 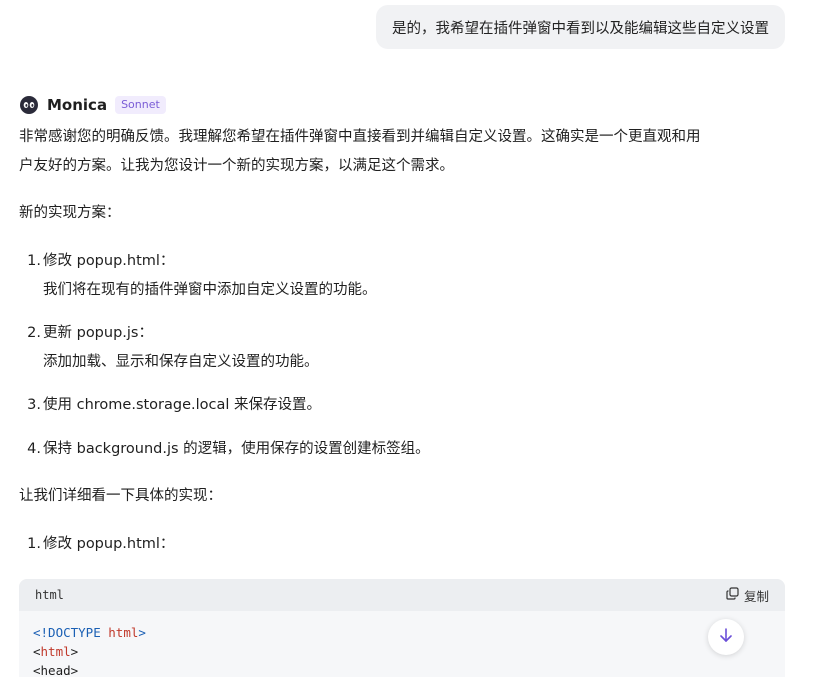 What do you see at coordinates (402, 632) in the screenshot?
I see `code-line: <!DOCTYPE html>` at bounding box center [402, 632].